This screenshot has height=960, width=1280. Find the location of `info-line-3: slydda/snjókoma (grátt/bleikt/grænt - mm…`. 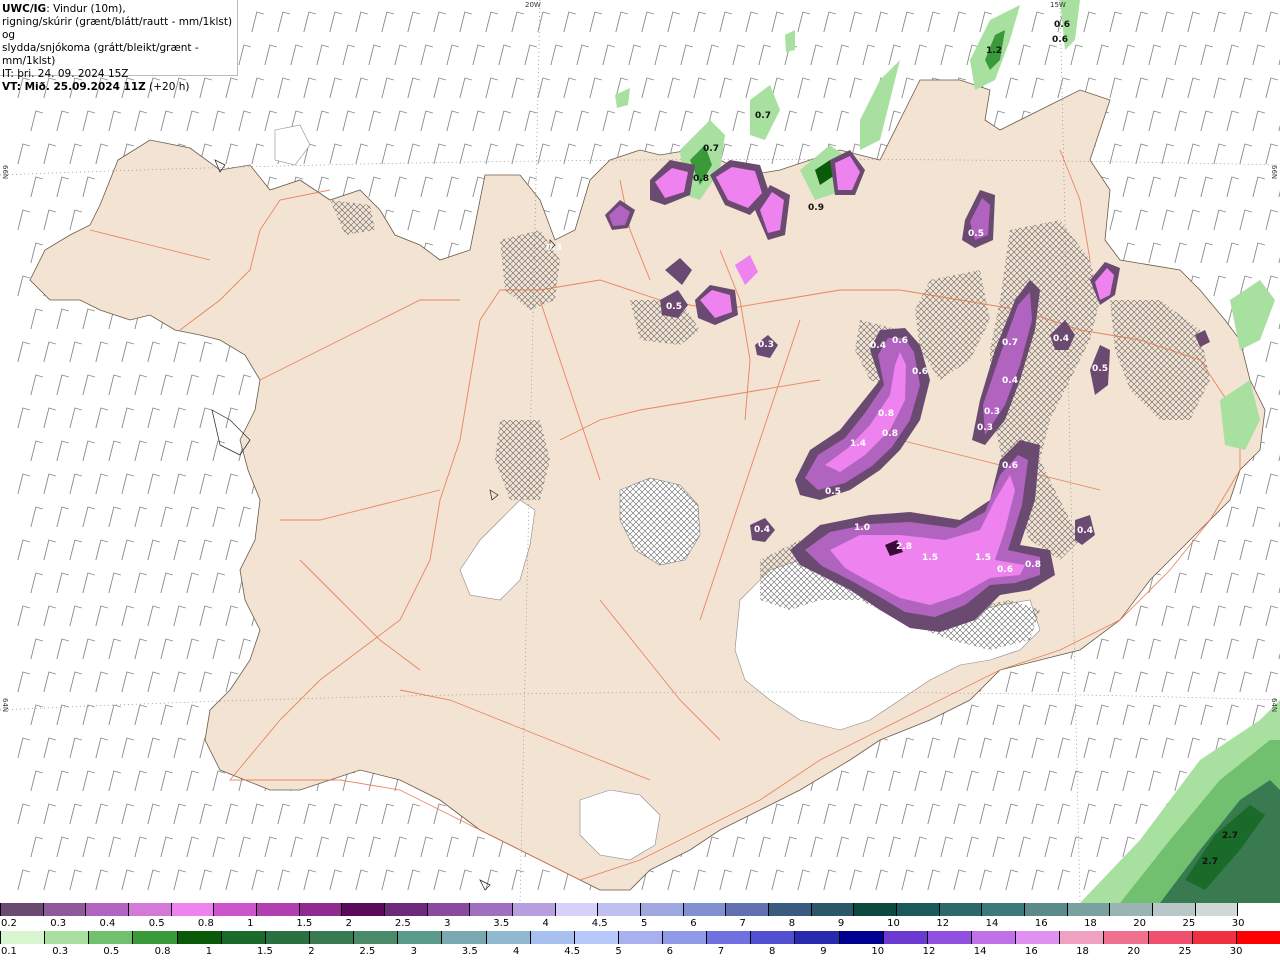

info-line-3: slydda/snjókoma (grátt/bleikt/grænt - mm… is located at coordinates (100, 54).